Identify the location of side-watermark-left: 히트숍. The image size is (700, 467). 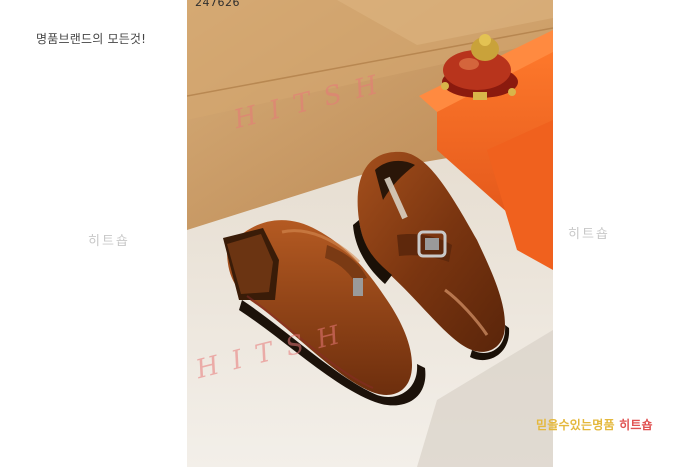
(109, 241).